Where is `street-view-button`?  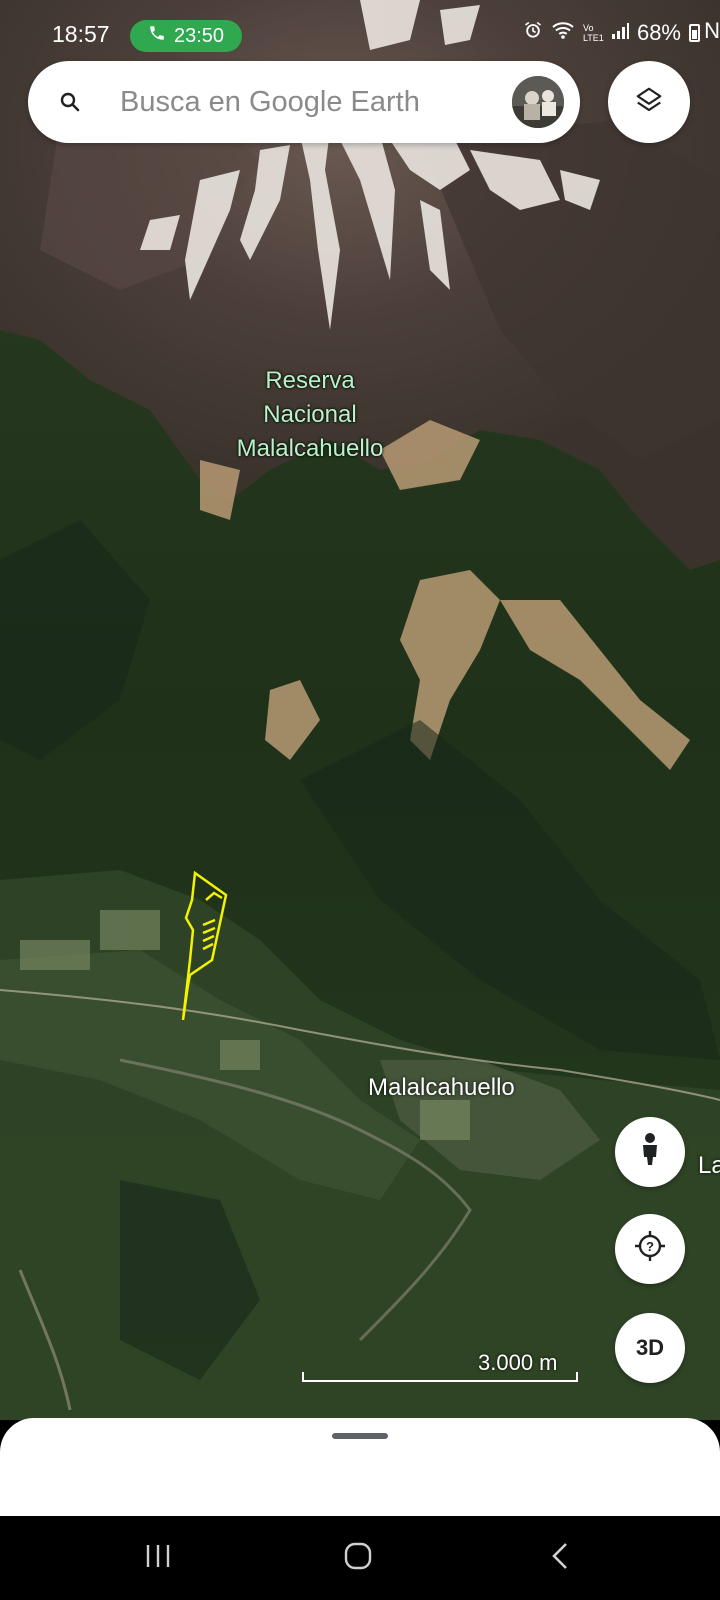
street-view-button is located at coordinates (650, 1152).